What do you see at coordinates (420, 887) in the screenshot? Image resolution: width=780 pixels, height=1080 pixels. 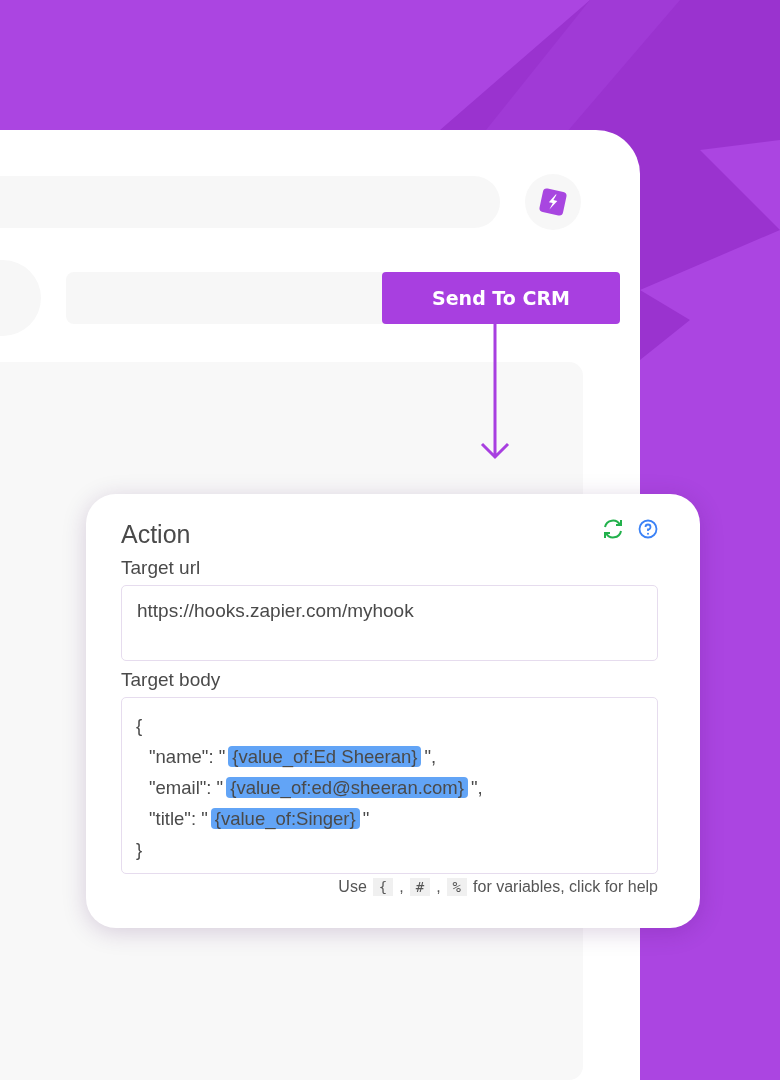 I see `key-chip: #` at bounding box center [420, 887].